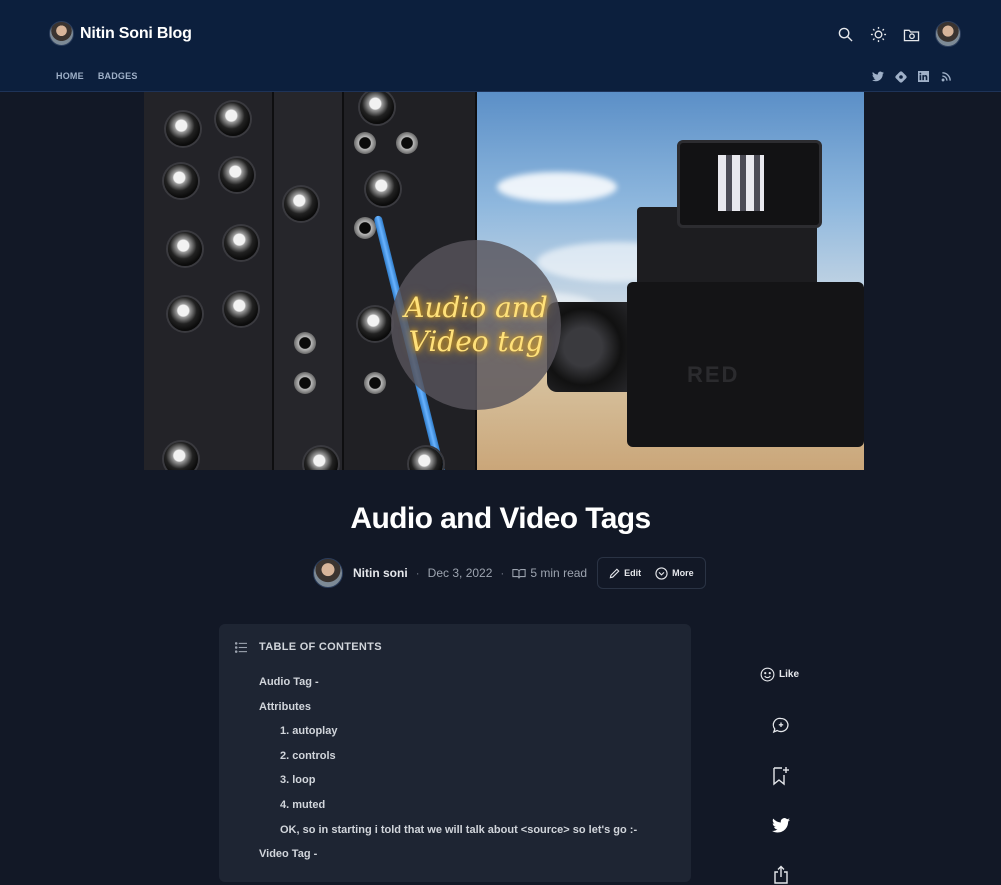 Image resolution: width=1001 pixels, height=885 pixels. I want to click on post-title: Audio and Video Tags, so click(500, 518).